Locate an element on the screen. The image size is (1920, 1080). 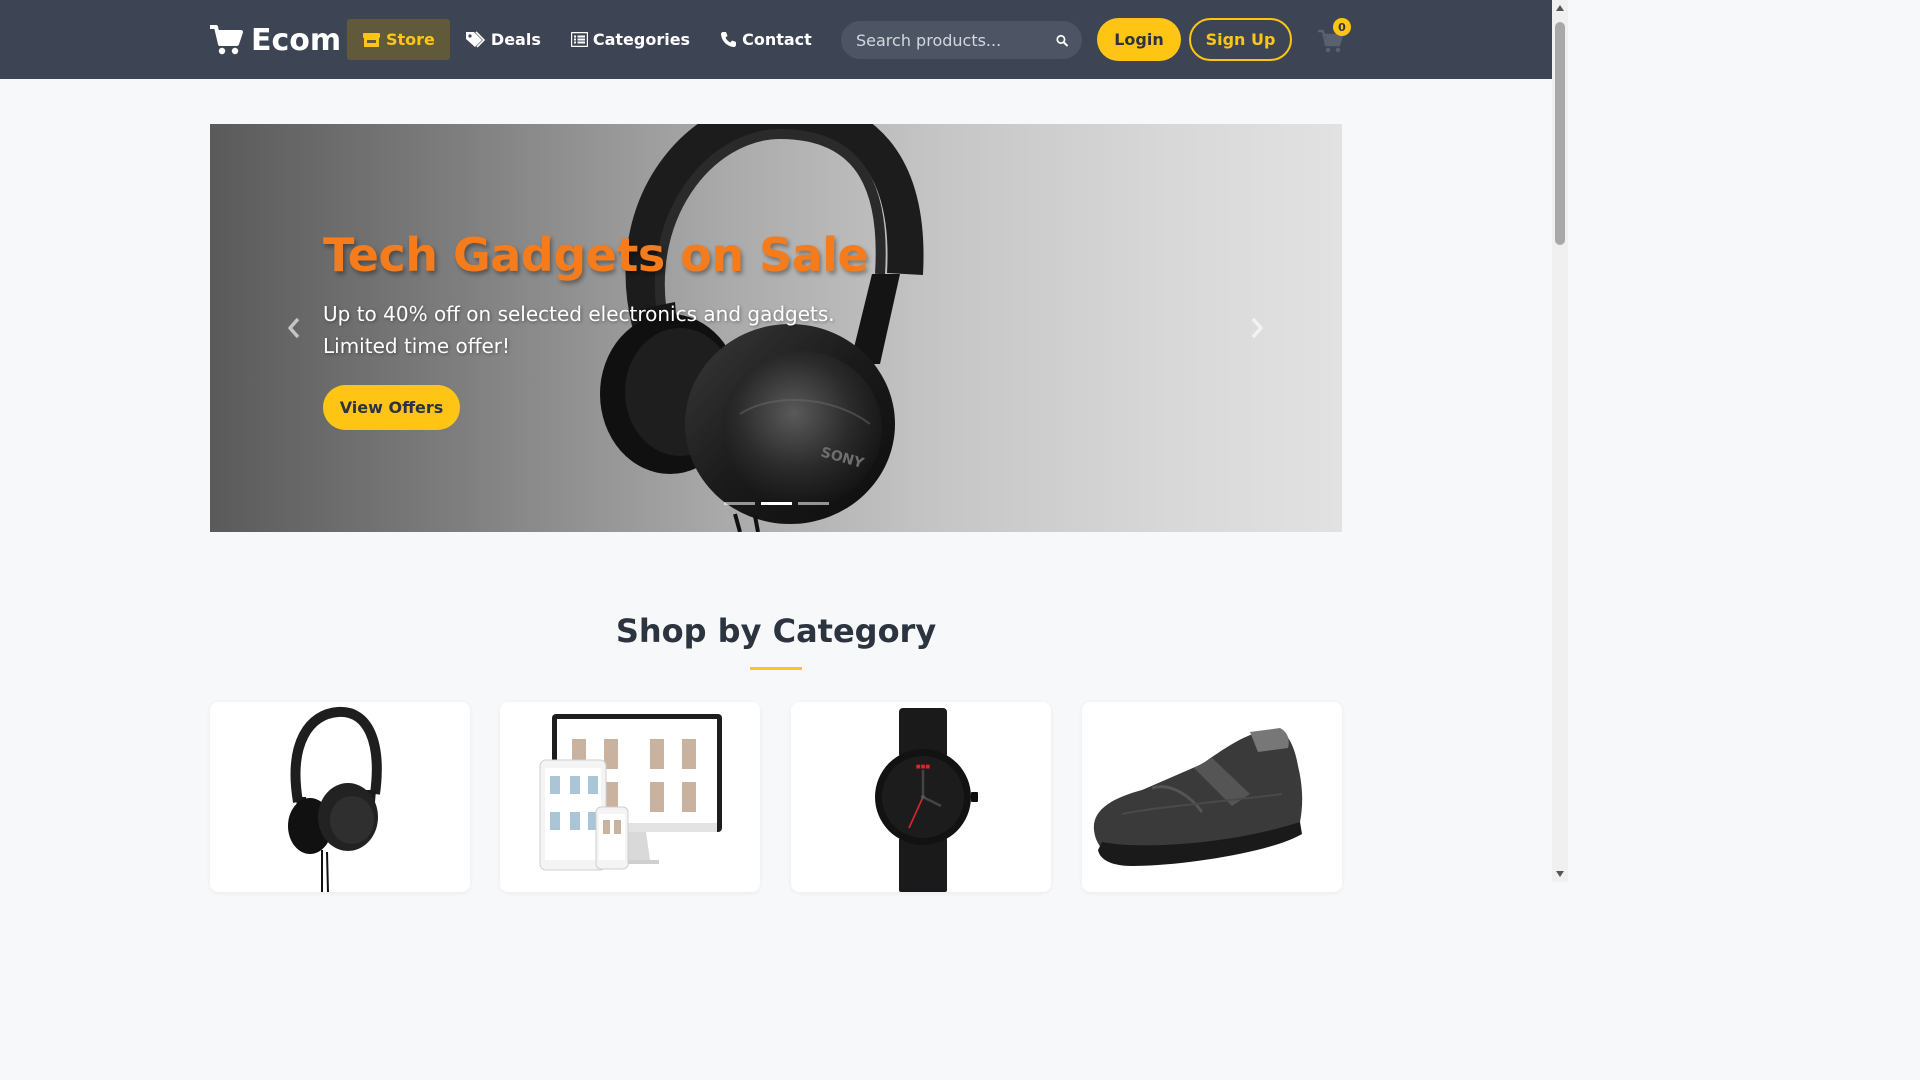
nav-deals: Deals is located at coordinates (503, 39).